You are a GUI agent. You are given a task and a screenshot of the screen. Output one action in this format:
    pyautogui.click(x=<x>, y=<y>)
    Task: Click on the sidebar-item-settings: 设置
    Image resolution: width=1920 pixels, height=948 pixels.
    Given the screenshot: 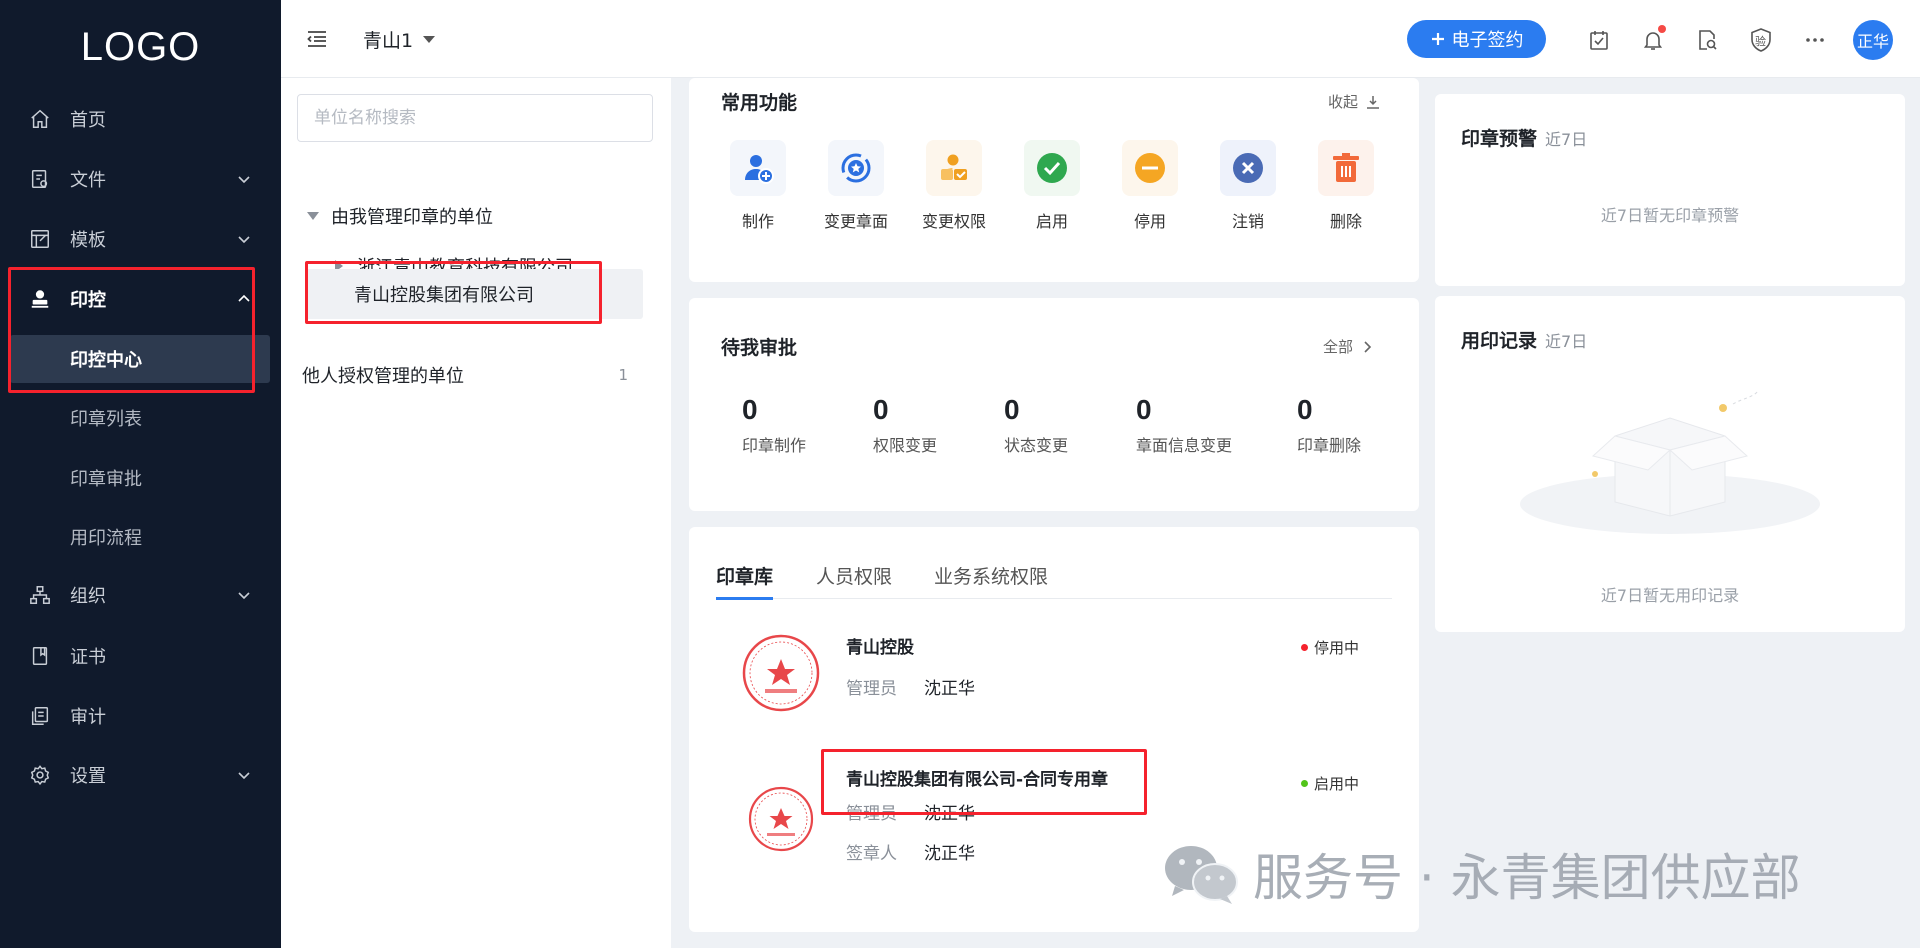 What is the action you would take?
    pyautogui.click(x=140, y=775)
    